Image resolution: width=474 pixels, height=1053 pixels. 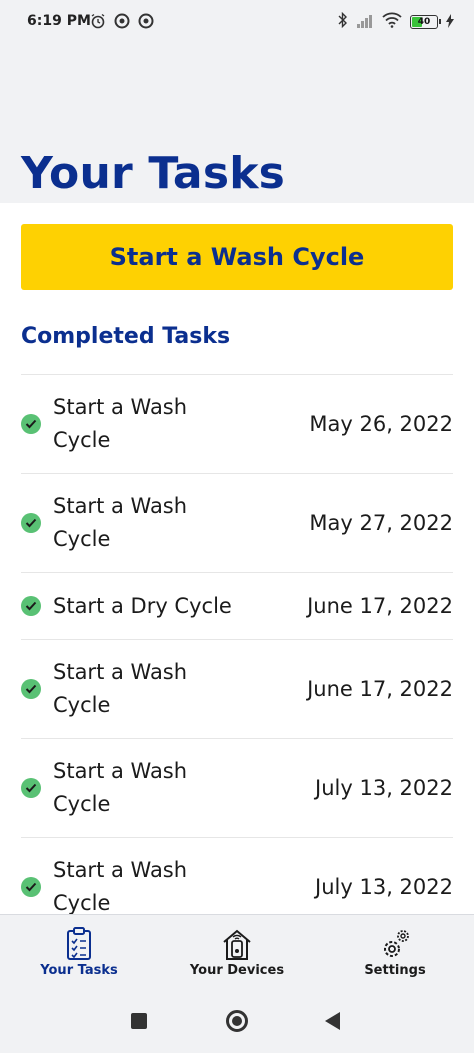 I want to click on completed-tasks-heading: Completed Tasks, so click(x=126, y=336).